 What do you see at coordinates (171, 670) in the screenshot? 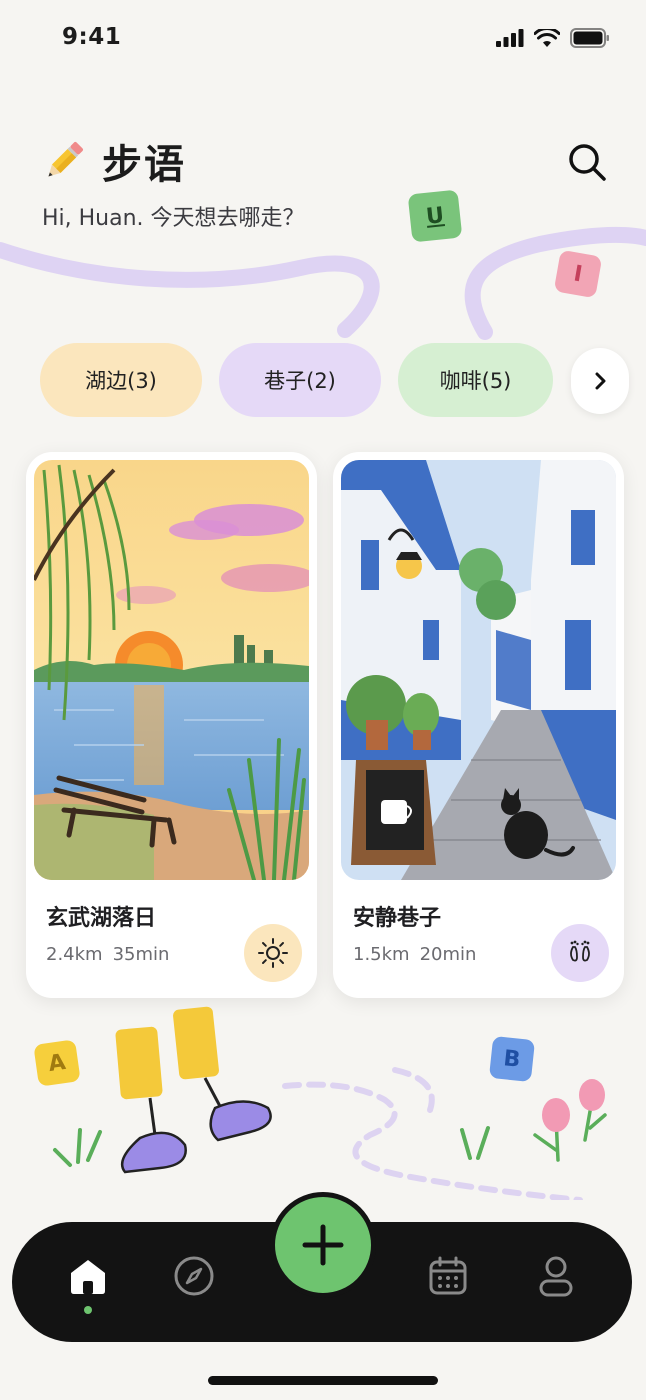
I see `lake-sunset-illustration` at bounding box center [171, 670].